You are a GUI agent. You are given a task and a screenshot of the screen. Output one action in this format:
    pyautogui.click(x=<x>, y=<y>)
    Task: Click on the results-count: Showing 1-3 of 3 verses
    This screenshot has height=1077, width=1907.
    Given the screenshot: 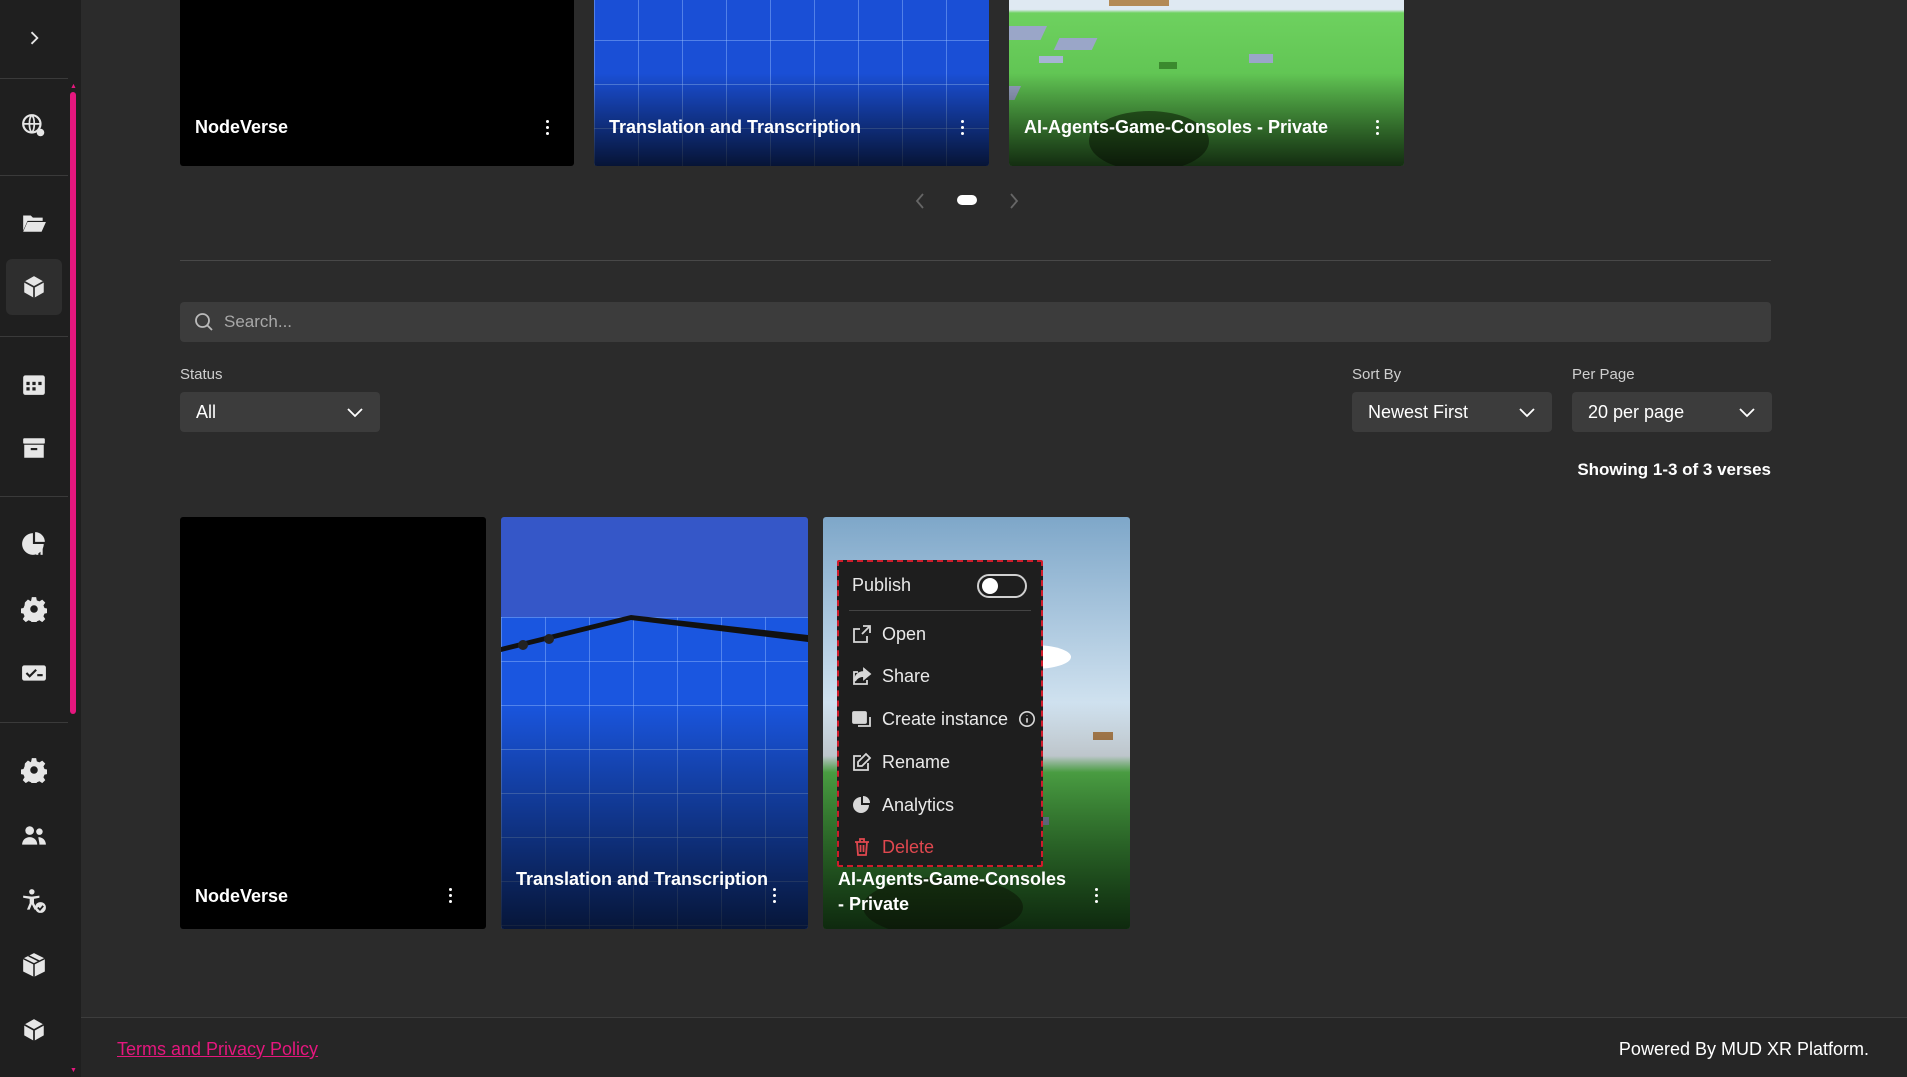 What is the action you would take?
    pyautogui.click(x=1674, y=469)
    